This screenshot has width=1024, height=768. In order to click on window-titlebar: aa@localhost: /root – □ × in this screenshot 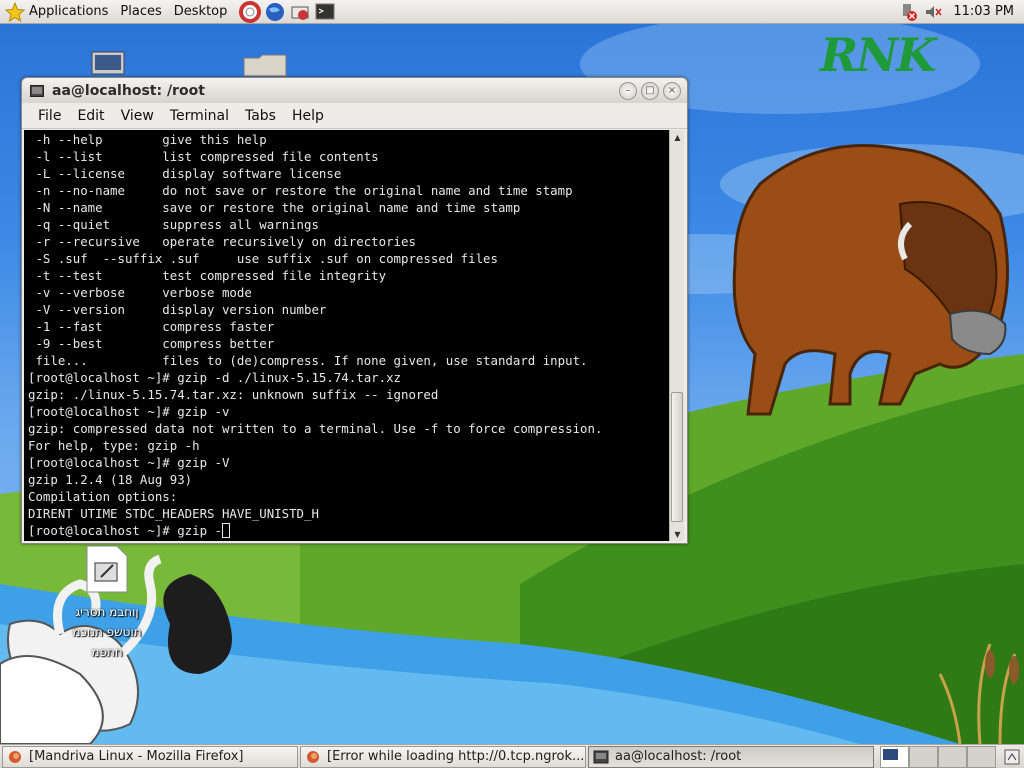, I will do `click(354, 90)`.